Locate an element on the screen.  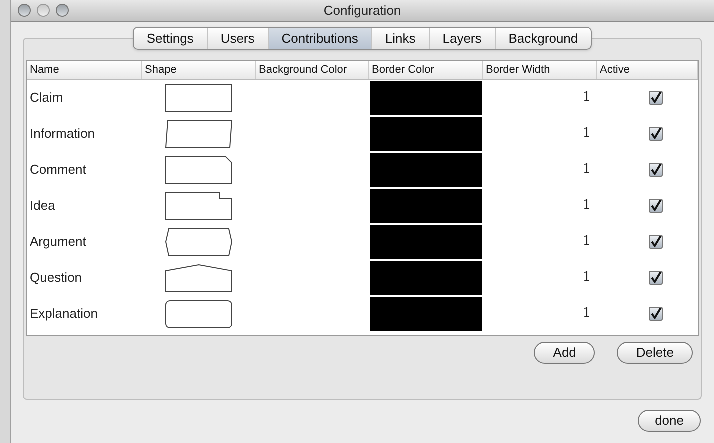
tab: Settings is located at coordinates (170, 38).